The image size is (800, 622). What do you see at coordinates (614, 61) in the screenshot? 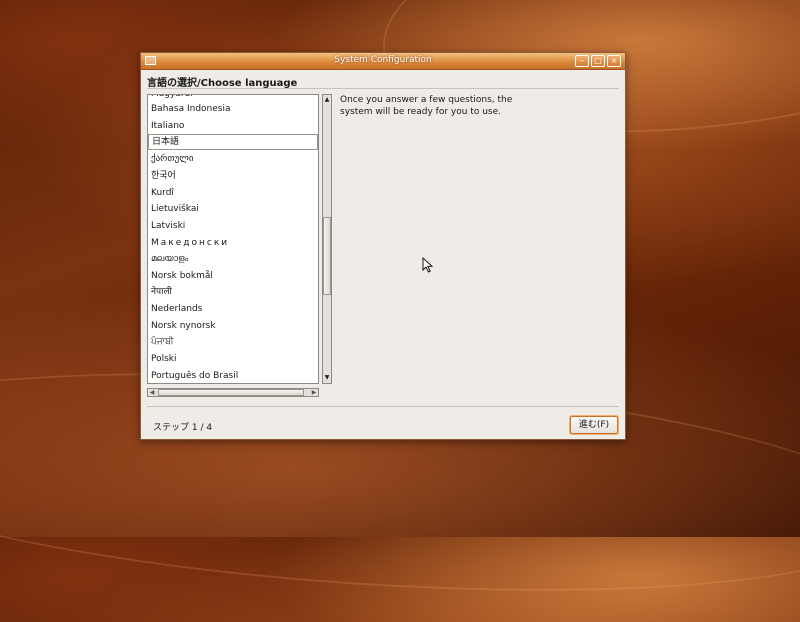
I see `close-icon: ×` at bounding box center [614, 61].